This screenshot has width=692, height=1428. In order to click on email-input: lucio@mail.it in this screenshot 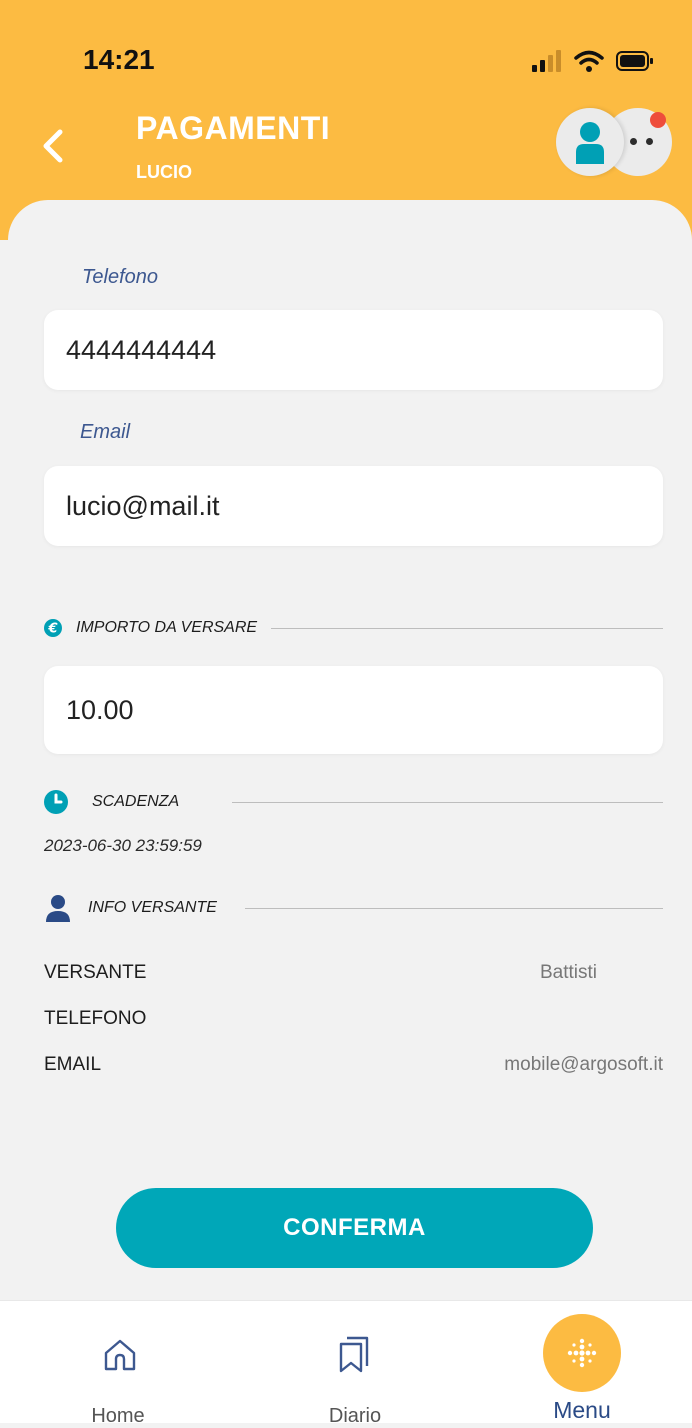, I will do `click(353, 506)`.